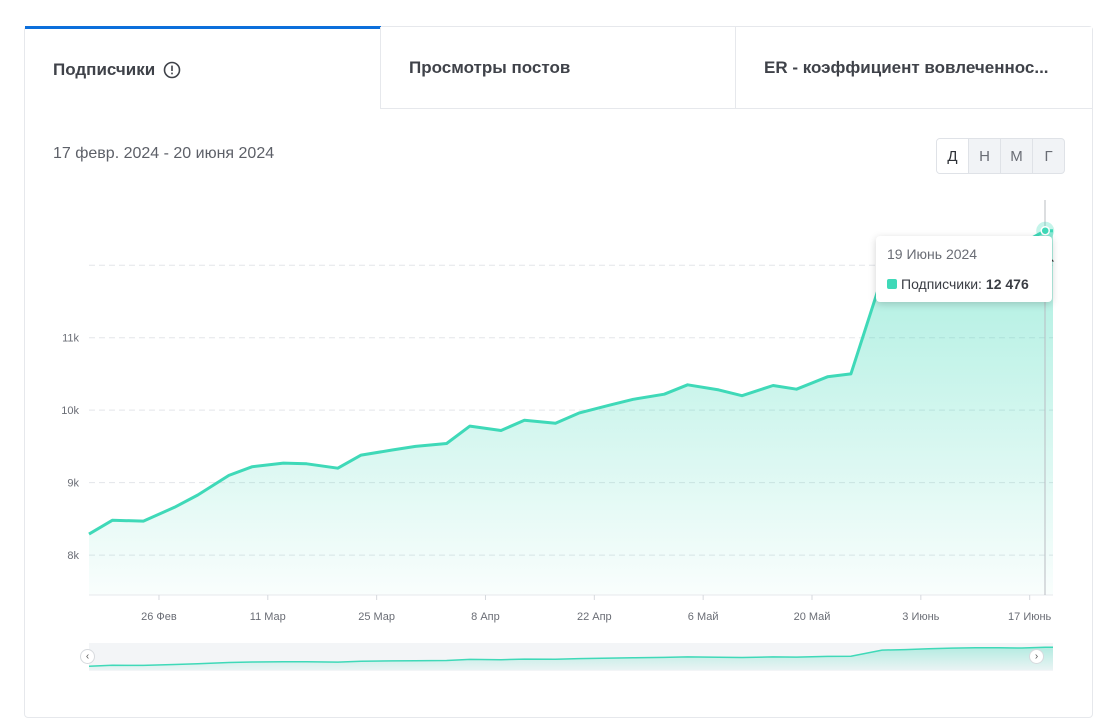  Describe the element at coordinates (485, 617) in the screenshot. I see `x-tick-label: 8 Апр` at that location.